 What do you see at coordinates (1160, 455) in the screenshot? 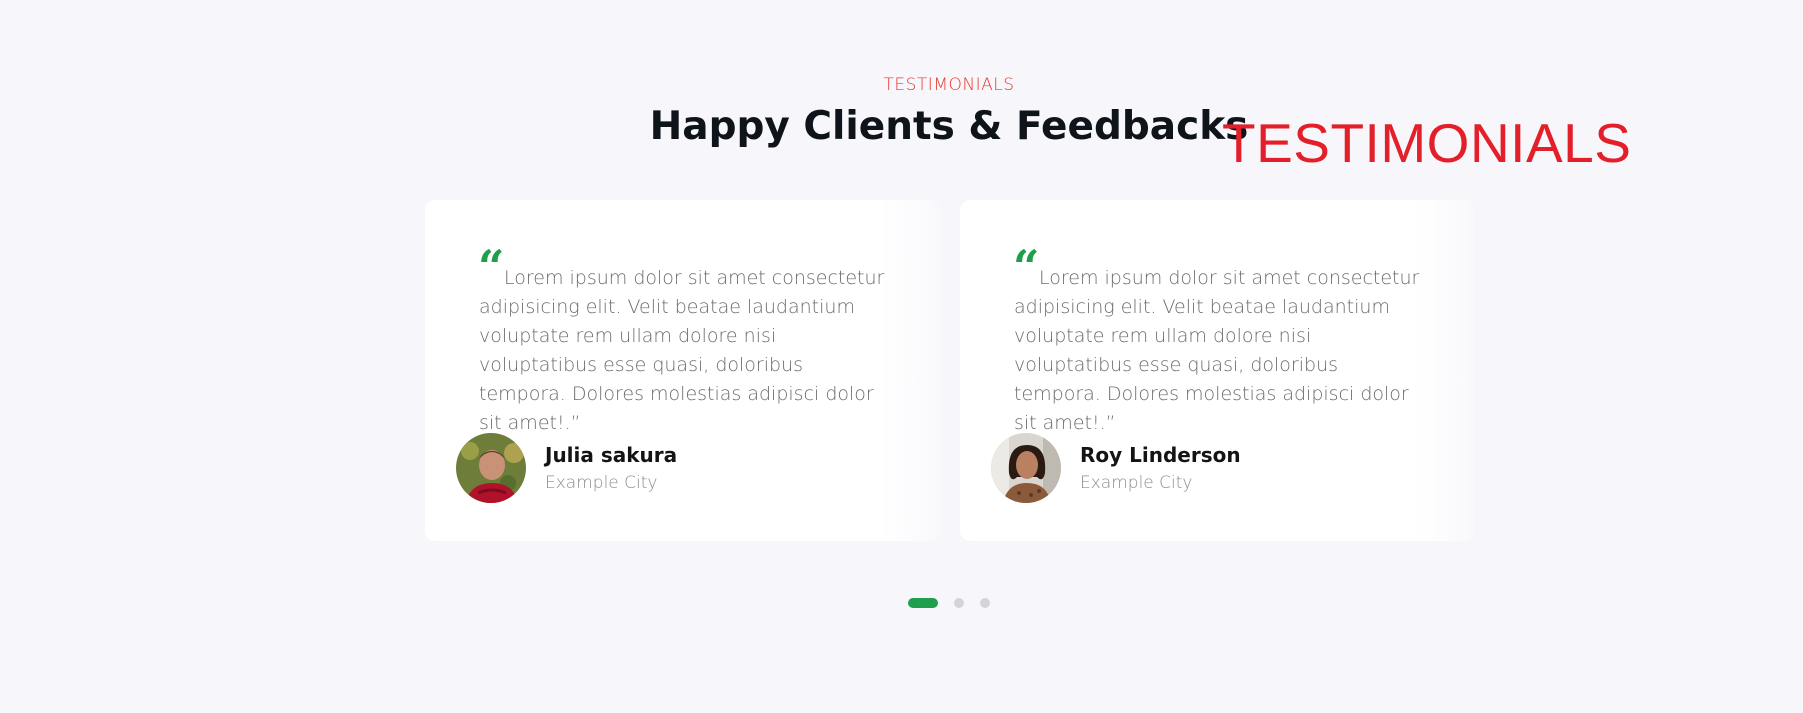
I see `author-name: Roy Linderson` at bounding box center [1160, 455].